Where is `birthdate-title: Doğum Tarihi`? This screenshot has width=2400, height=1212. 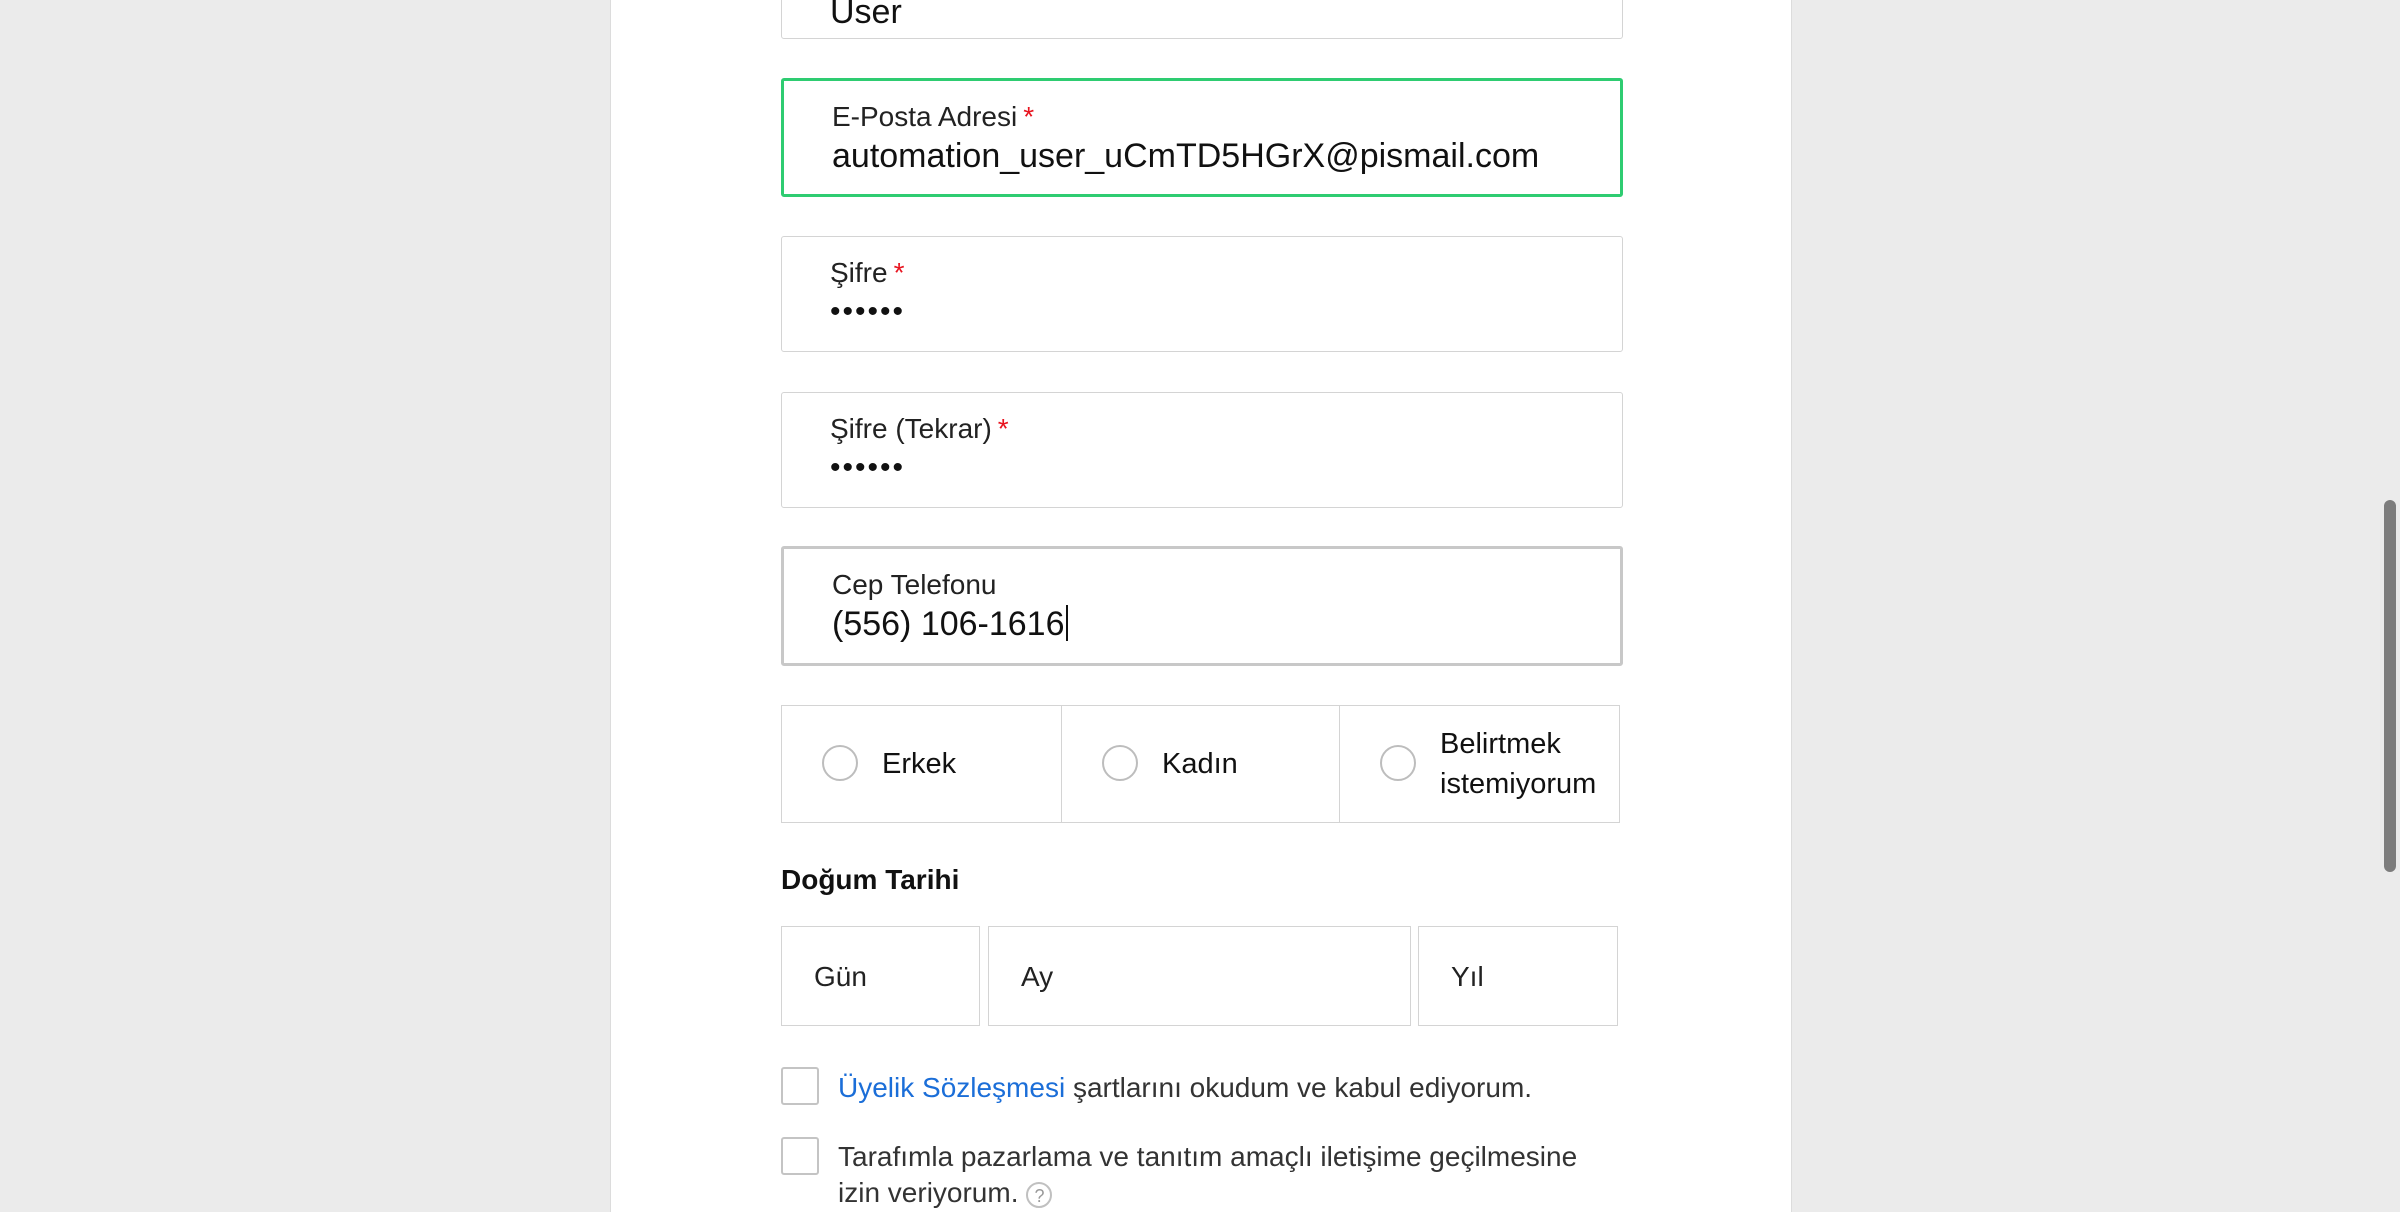
birthdate-title: Doğum Tarihi is located at coordinates (870, 879).